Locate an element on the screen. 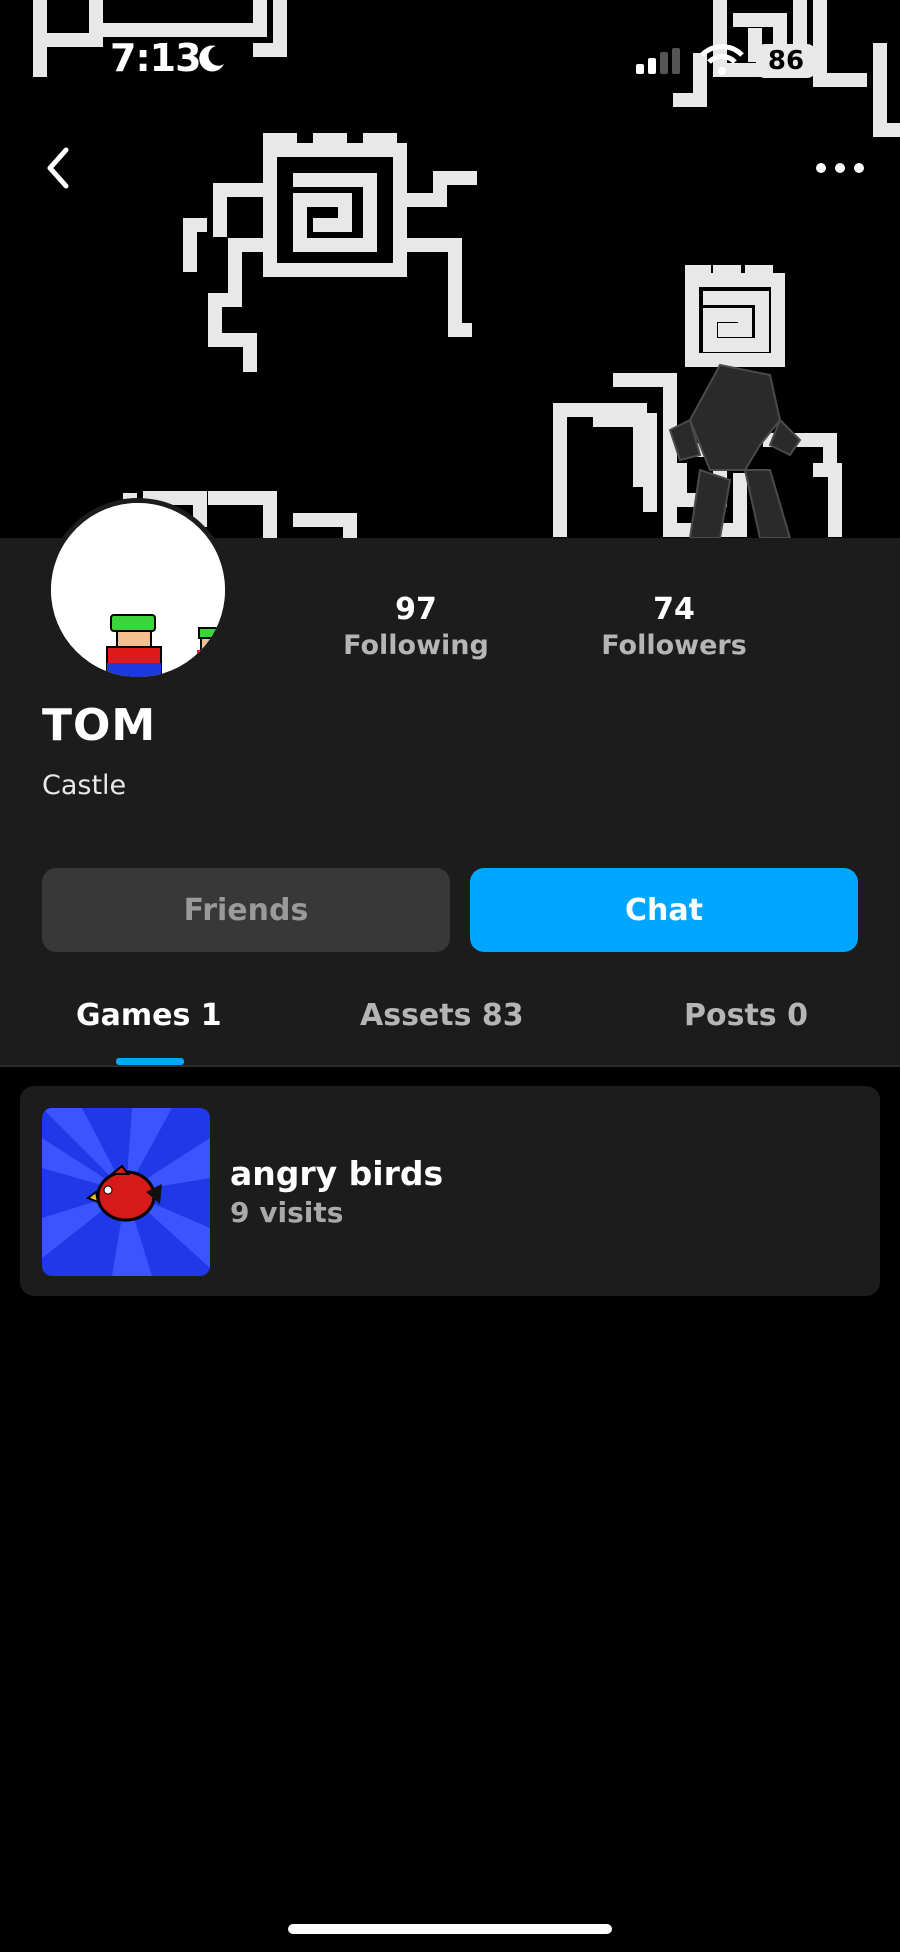  tab-posts: Posts 0 is located at coordinates (746, 1015).